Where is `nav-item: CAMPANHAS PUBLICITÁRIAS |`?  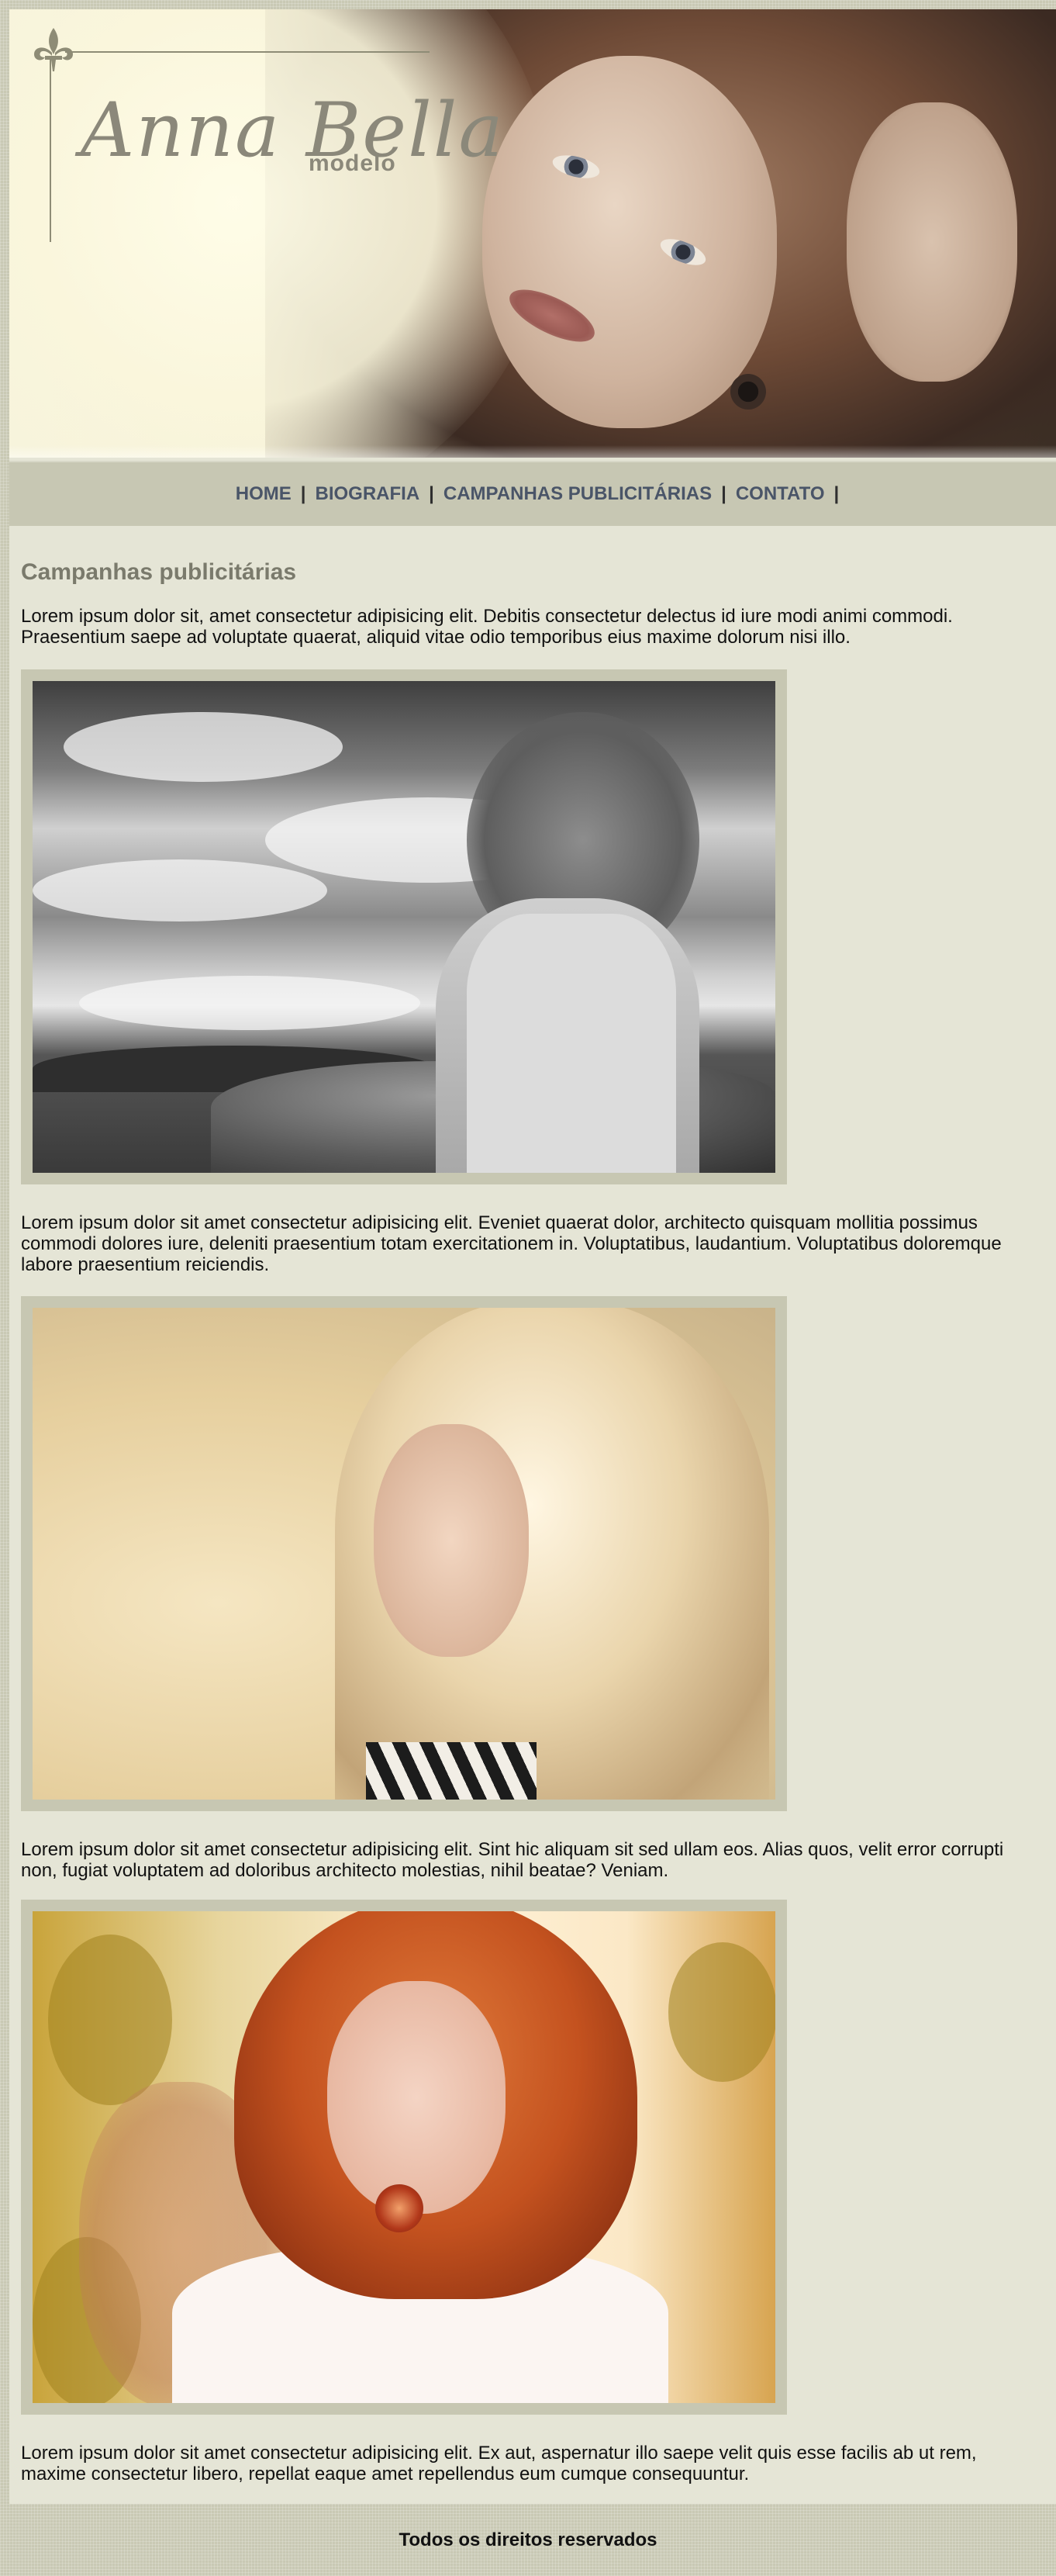 nav-item: CAMPANHAS PUBLICITÁRIAS | is located at coordinates (580, 494).